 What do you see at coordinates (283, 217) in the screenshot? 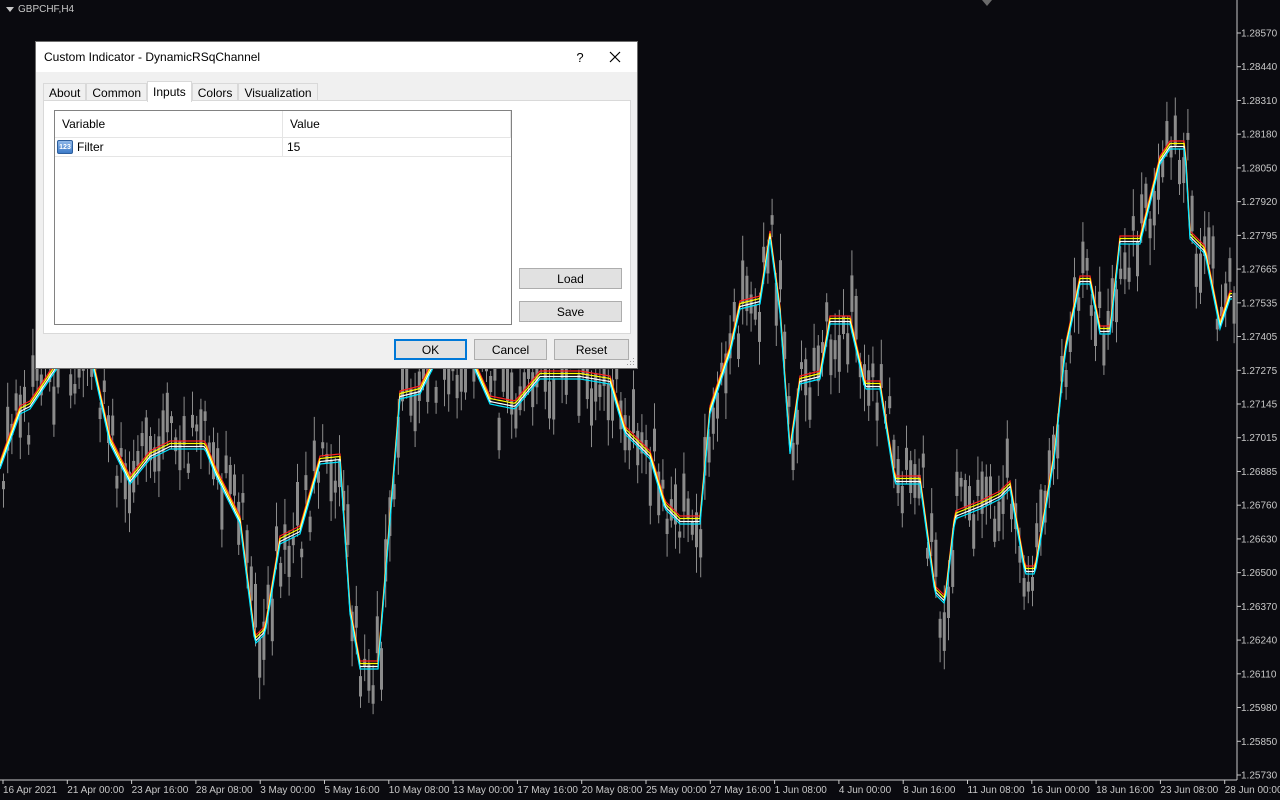
I see `inputs-grid: Variable Value 123 Filter 15` at bounding box center [283, 217].